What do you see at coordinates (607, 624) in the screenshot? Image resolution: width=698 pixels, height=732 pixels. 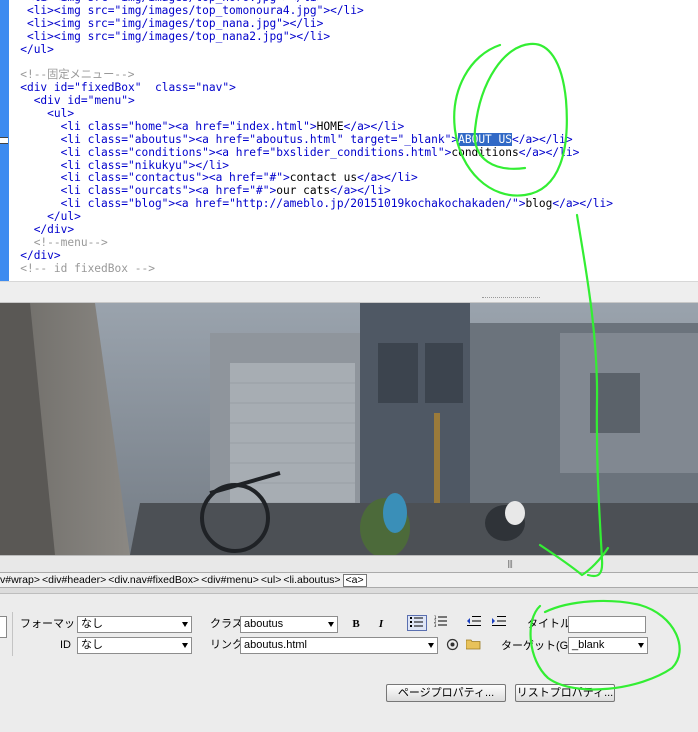 I see `title-input` at bounding box center [607, 624].